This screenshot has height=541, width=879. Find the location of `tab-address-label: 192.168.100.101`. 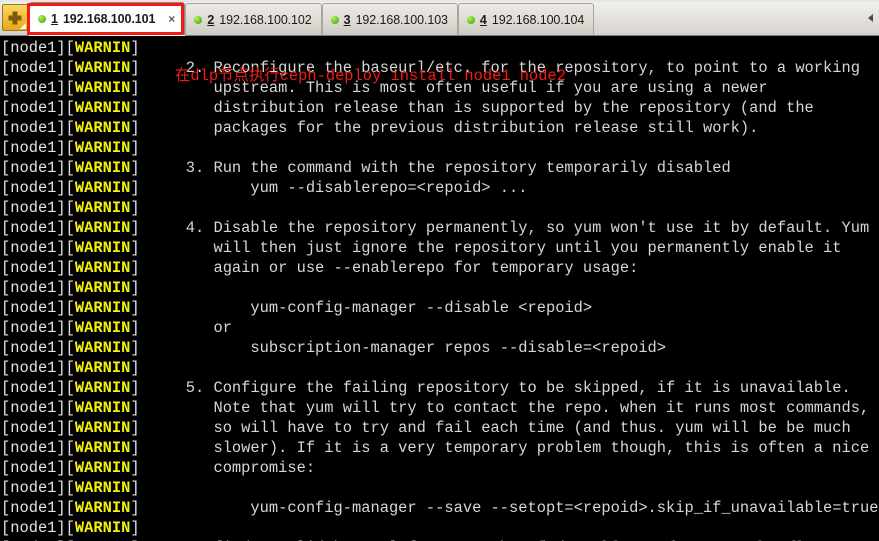

tab-address-label: 192.168.100.101 is located at coordinates (109, 19).